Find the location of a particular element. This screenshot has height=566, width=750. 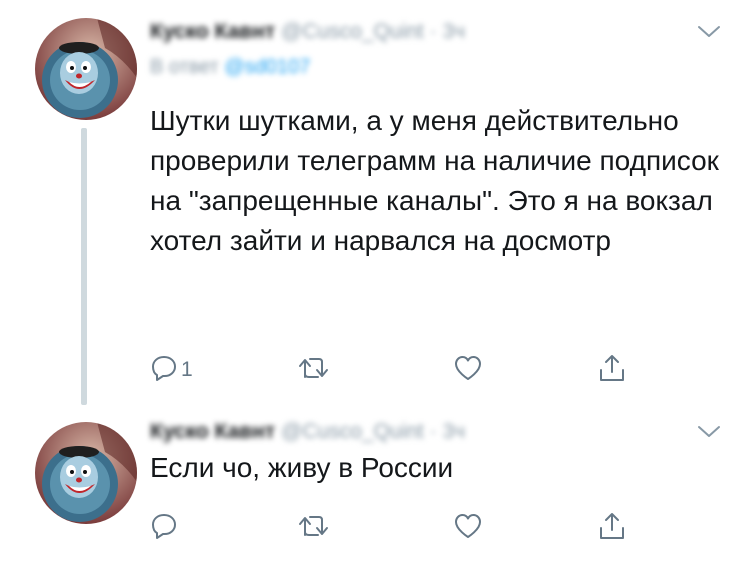

tweet-text: Если чо, живу в России is located at coordinates (302, 467).